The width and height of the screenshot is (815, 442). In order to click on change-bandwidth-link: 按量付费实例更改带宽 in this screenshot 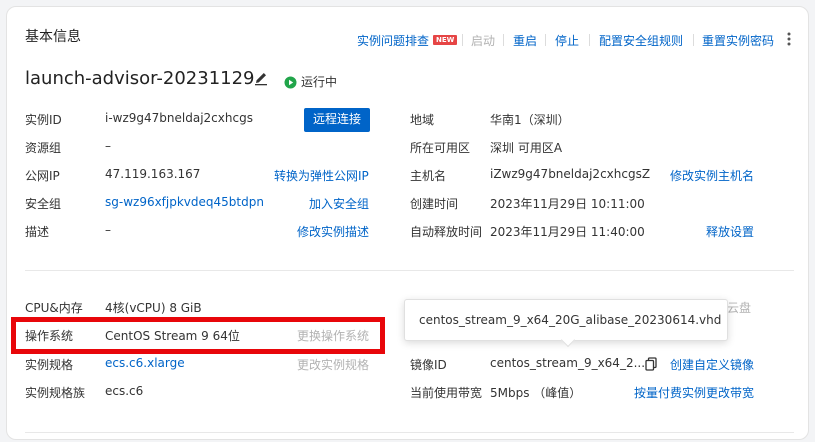, I will do `click(694, 392)`.